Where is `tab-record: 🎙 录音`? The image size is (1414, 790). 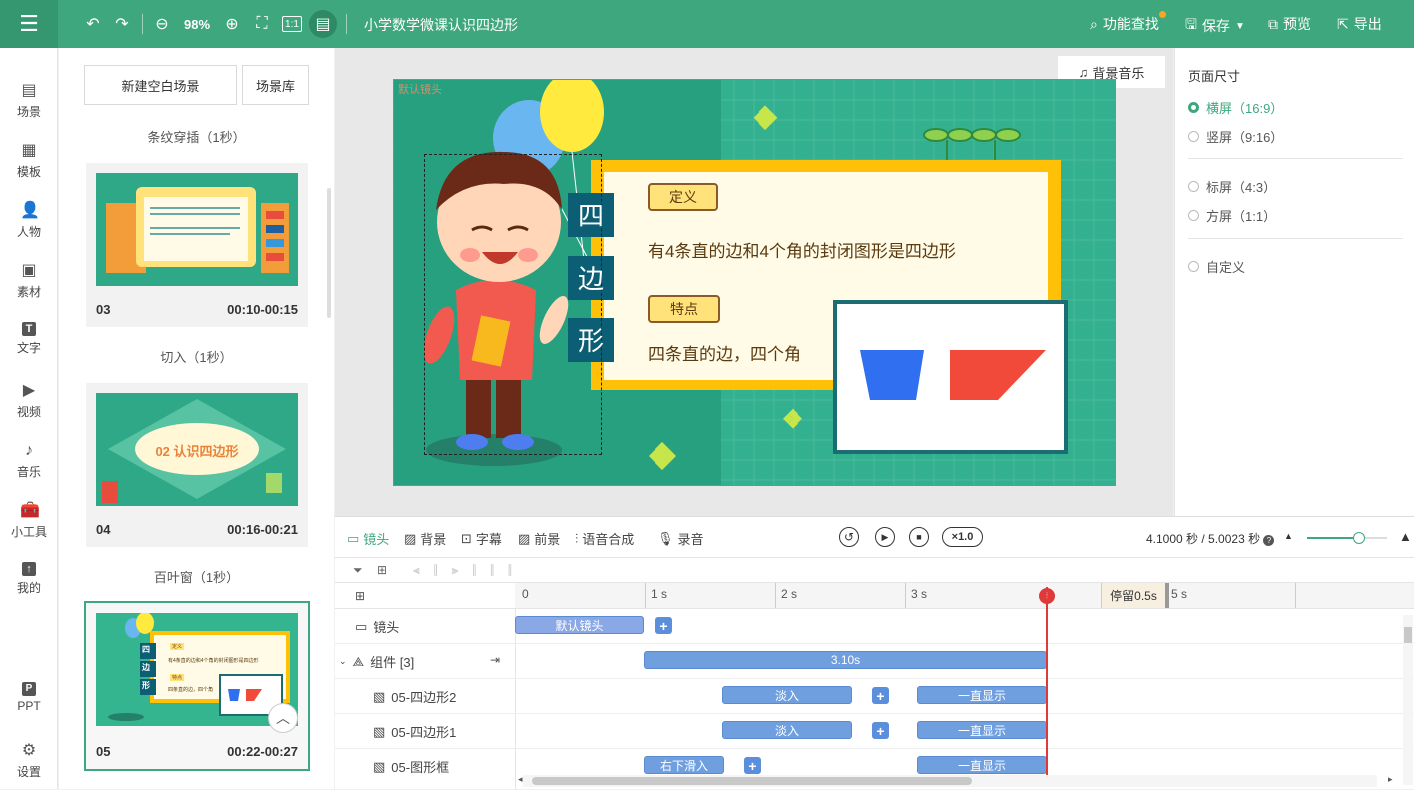 tab-record: 🎙 录音 is located at coordinates (680, 538).